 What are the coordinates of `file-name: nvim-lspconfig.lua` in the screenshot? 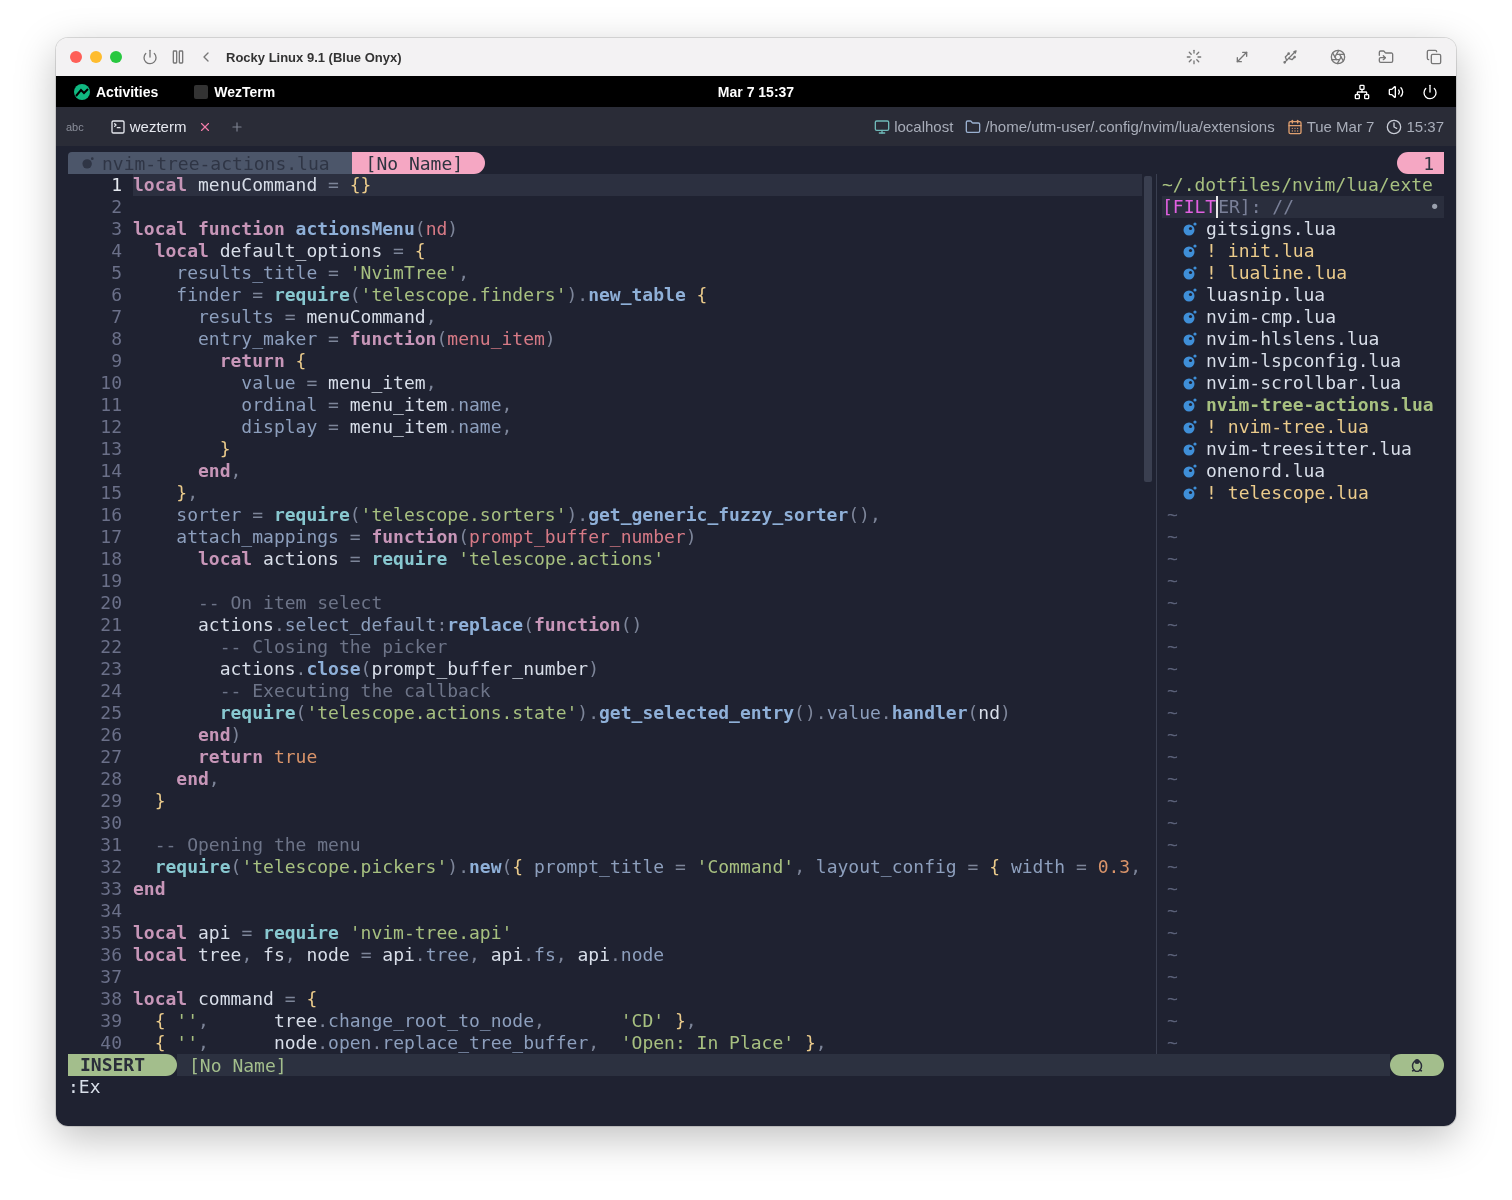 It's located at (1304, 361).